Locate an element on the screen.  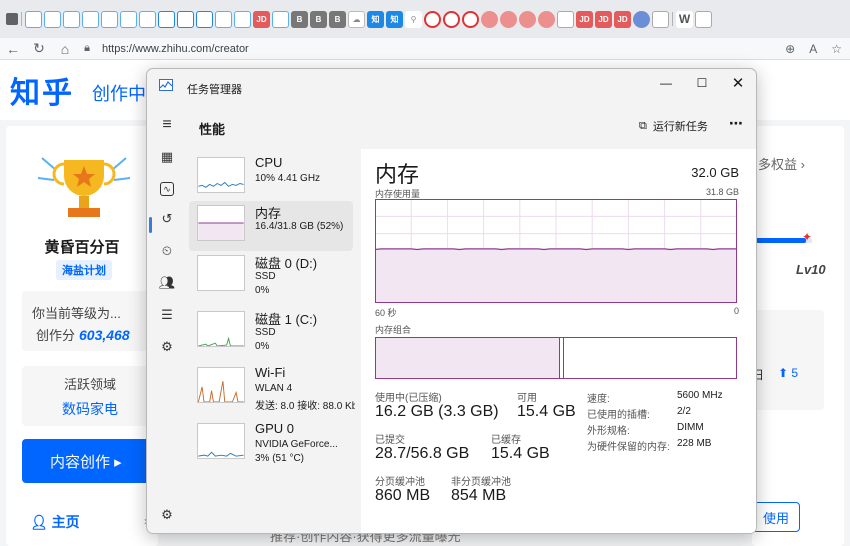
read-aloud-icon: A is located at coordinates (813, 49).